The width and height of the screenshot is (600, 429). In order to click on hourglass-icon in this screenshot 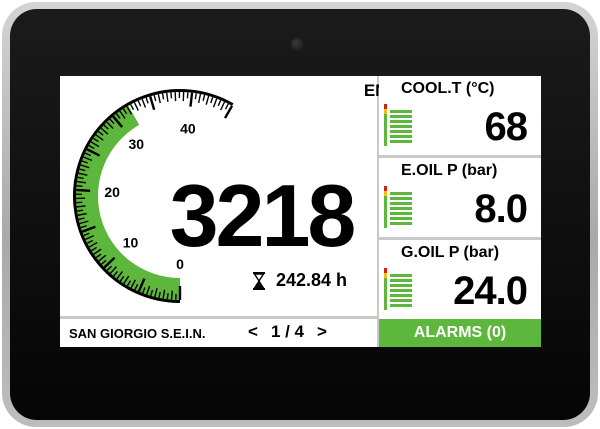, I will do `click(259, 280)`.